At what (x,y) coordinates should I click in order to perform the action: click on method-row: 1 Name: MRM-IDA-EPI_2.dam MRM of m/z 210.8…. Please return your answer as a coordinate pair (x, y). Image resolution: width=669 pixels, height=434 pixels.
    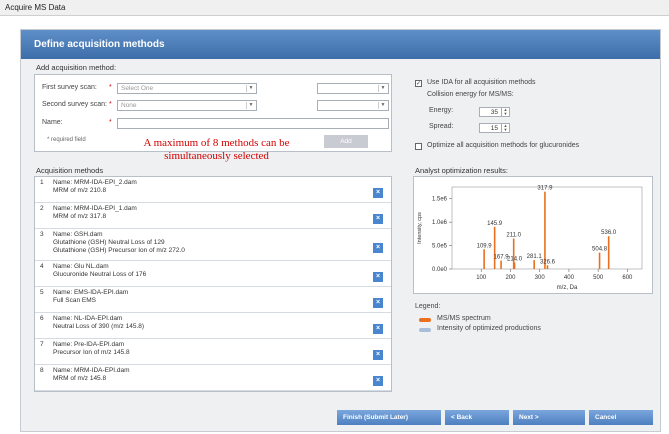
    Looking at the image, I should click on (213, 190).